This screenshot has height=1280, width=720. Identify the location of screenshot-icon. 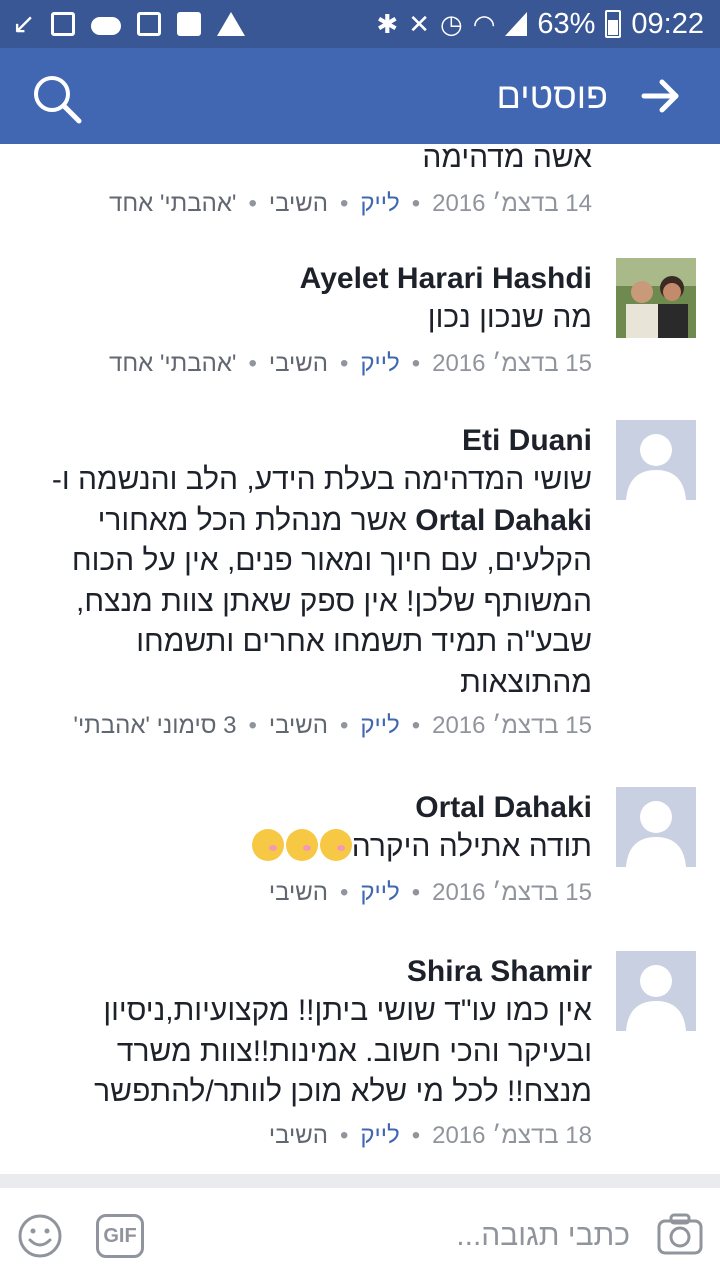
(149, 24).